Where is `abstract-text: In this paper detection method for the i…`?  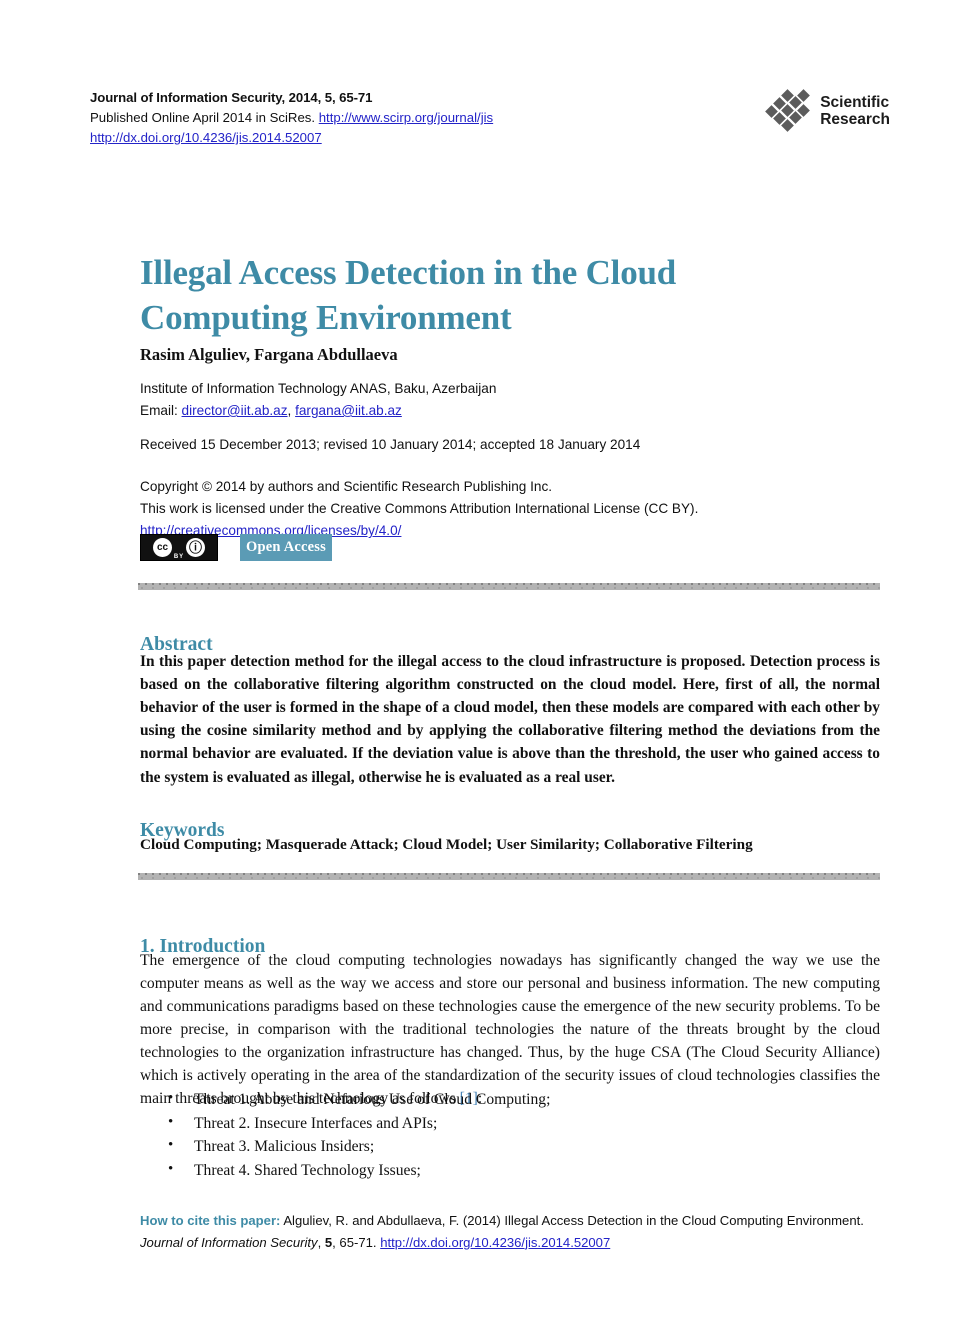
abstract-text: In this paper detection method for the i… is located at coordinates (510, 719).